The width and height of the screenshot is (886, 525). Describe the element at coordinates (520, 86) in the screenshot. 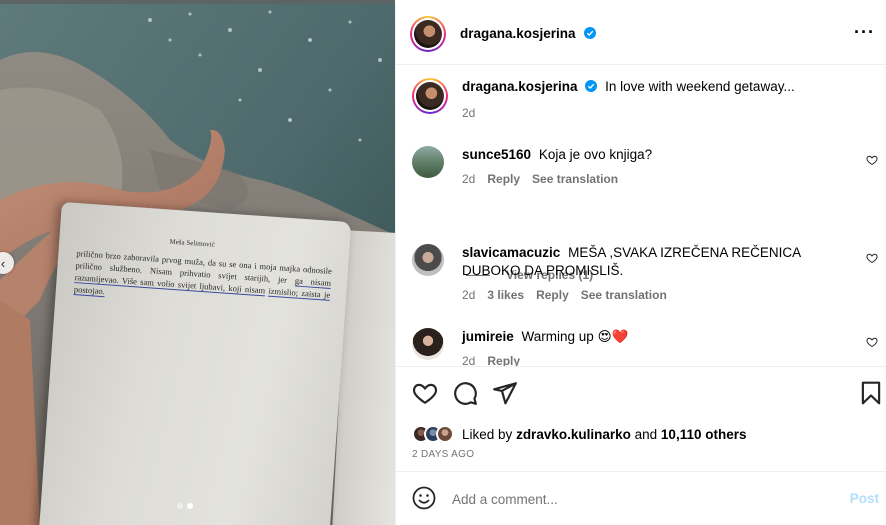

I see `caption-username: dragana.kosjerina` at that location.